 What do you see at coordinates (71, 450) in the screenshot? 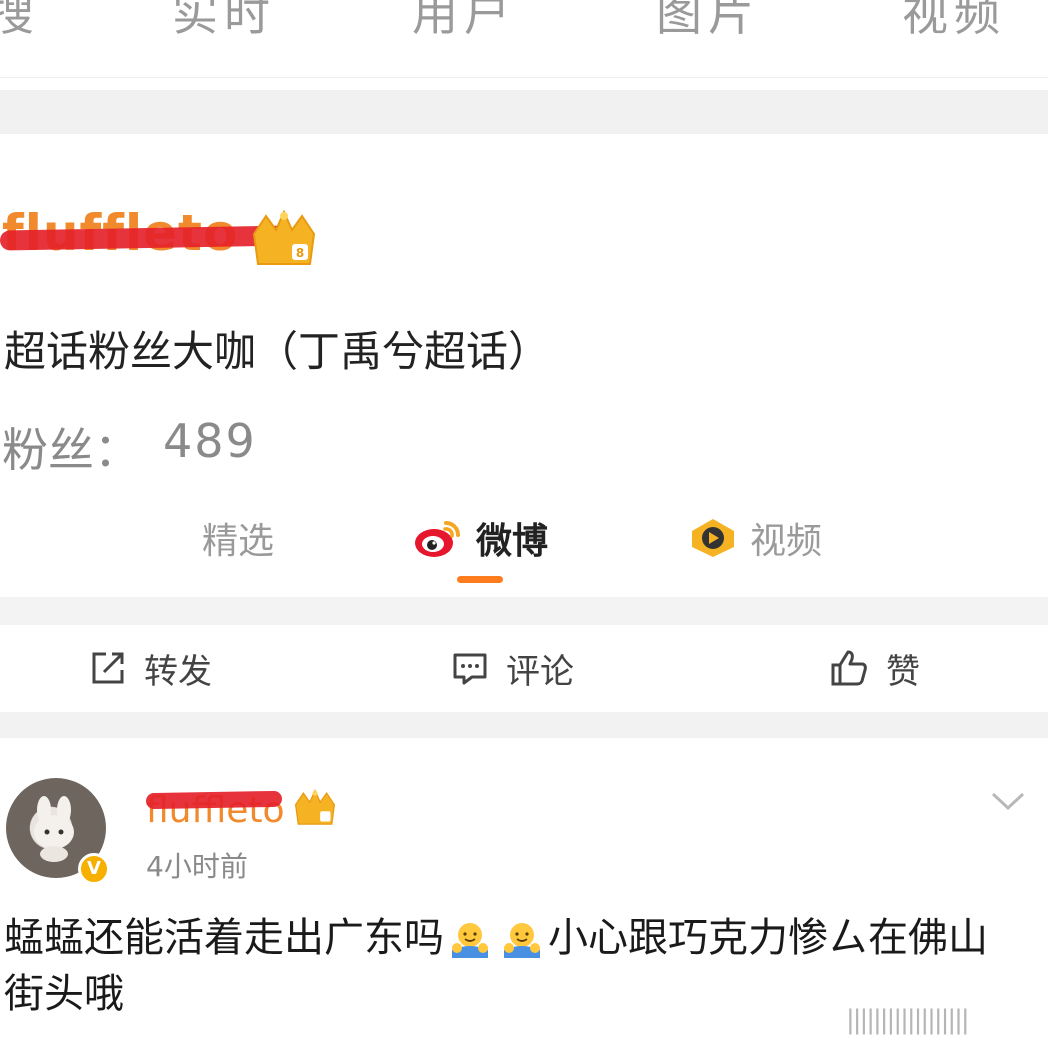
I see `fans-label: 粉丝：` at bounding box center [71, 450].